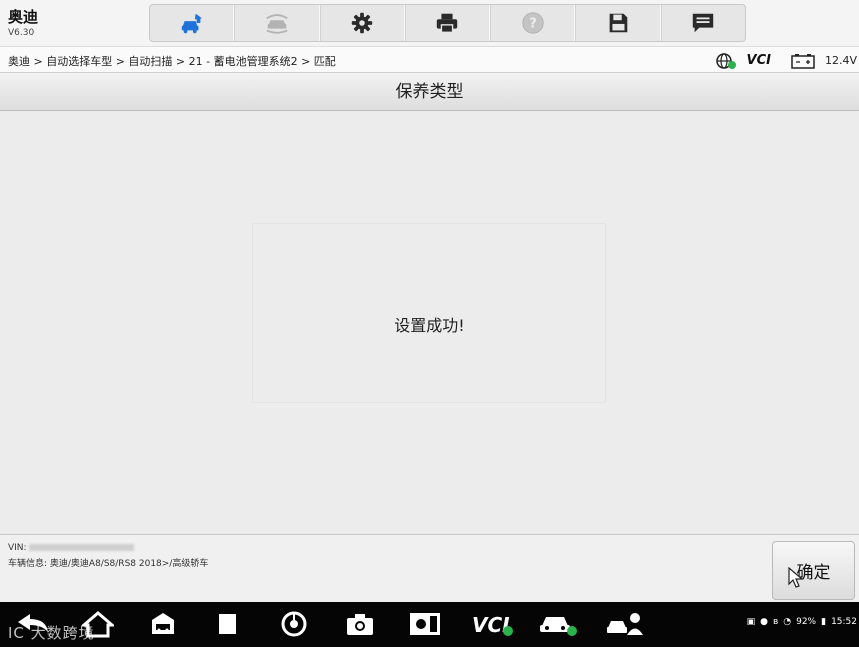 The width and height of the screenshot is (859, 647). What do you see at coordinates (764, 622) in the screenshot?
I see `location-icon: ●` at bounding box center [764, 622].